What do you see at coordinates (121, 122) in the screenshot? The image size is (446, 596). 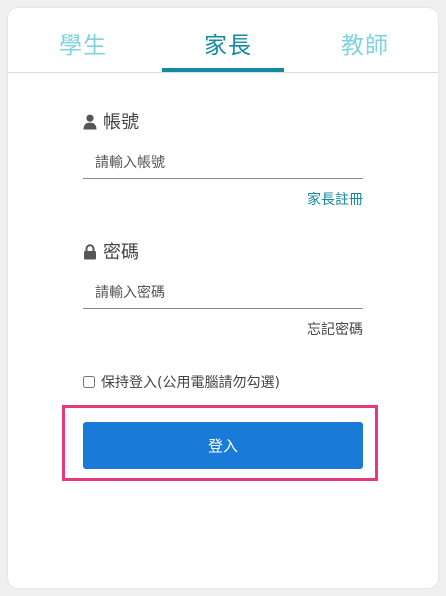 I see `account-label-text: 帳號` at bounding box center [121, 122].